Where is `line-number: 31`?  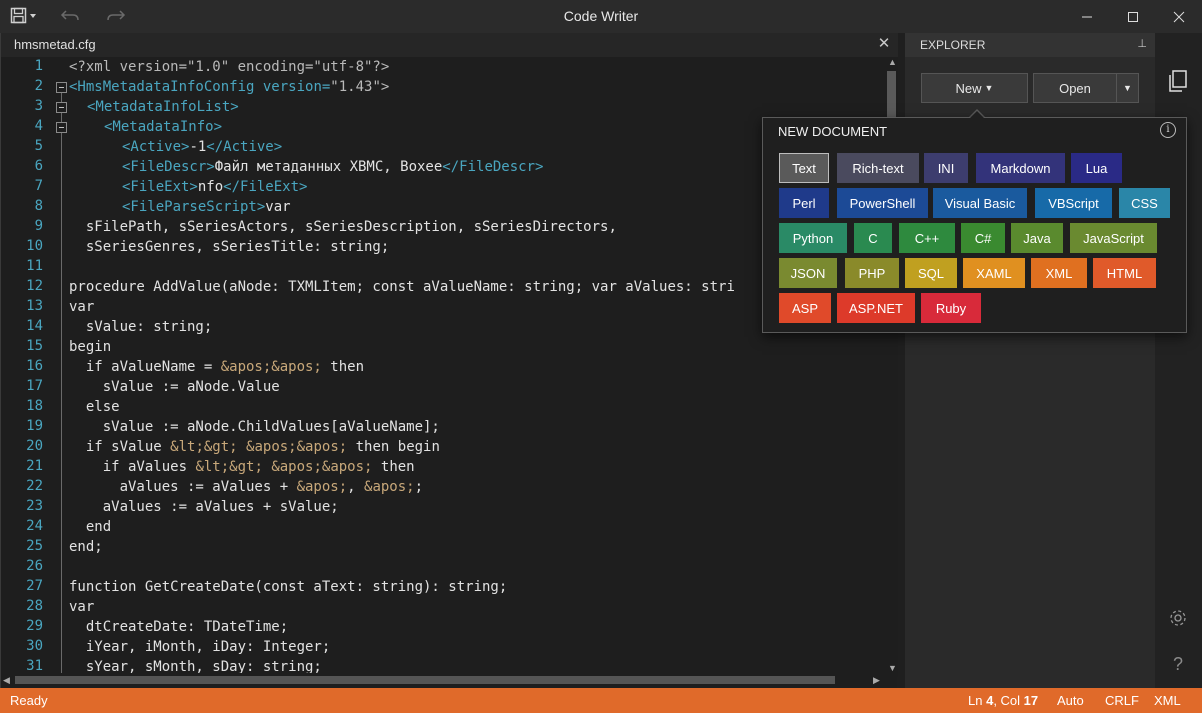 line-number: 31 is located at coordinates (34, 666).